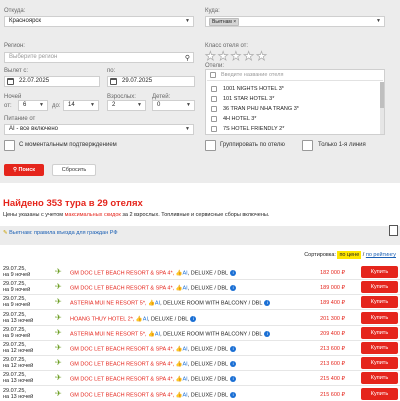 The width and height of the screenshot is (400, 401). What do you see at coordinates (33, 129) in the screenshot?
I see `meal-value: AI - все включено` at bounding box center [33, 129].